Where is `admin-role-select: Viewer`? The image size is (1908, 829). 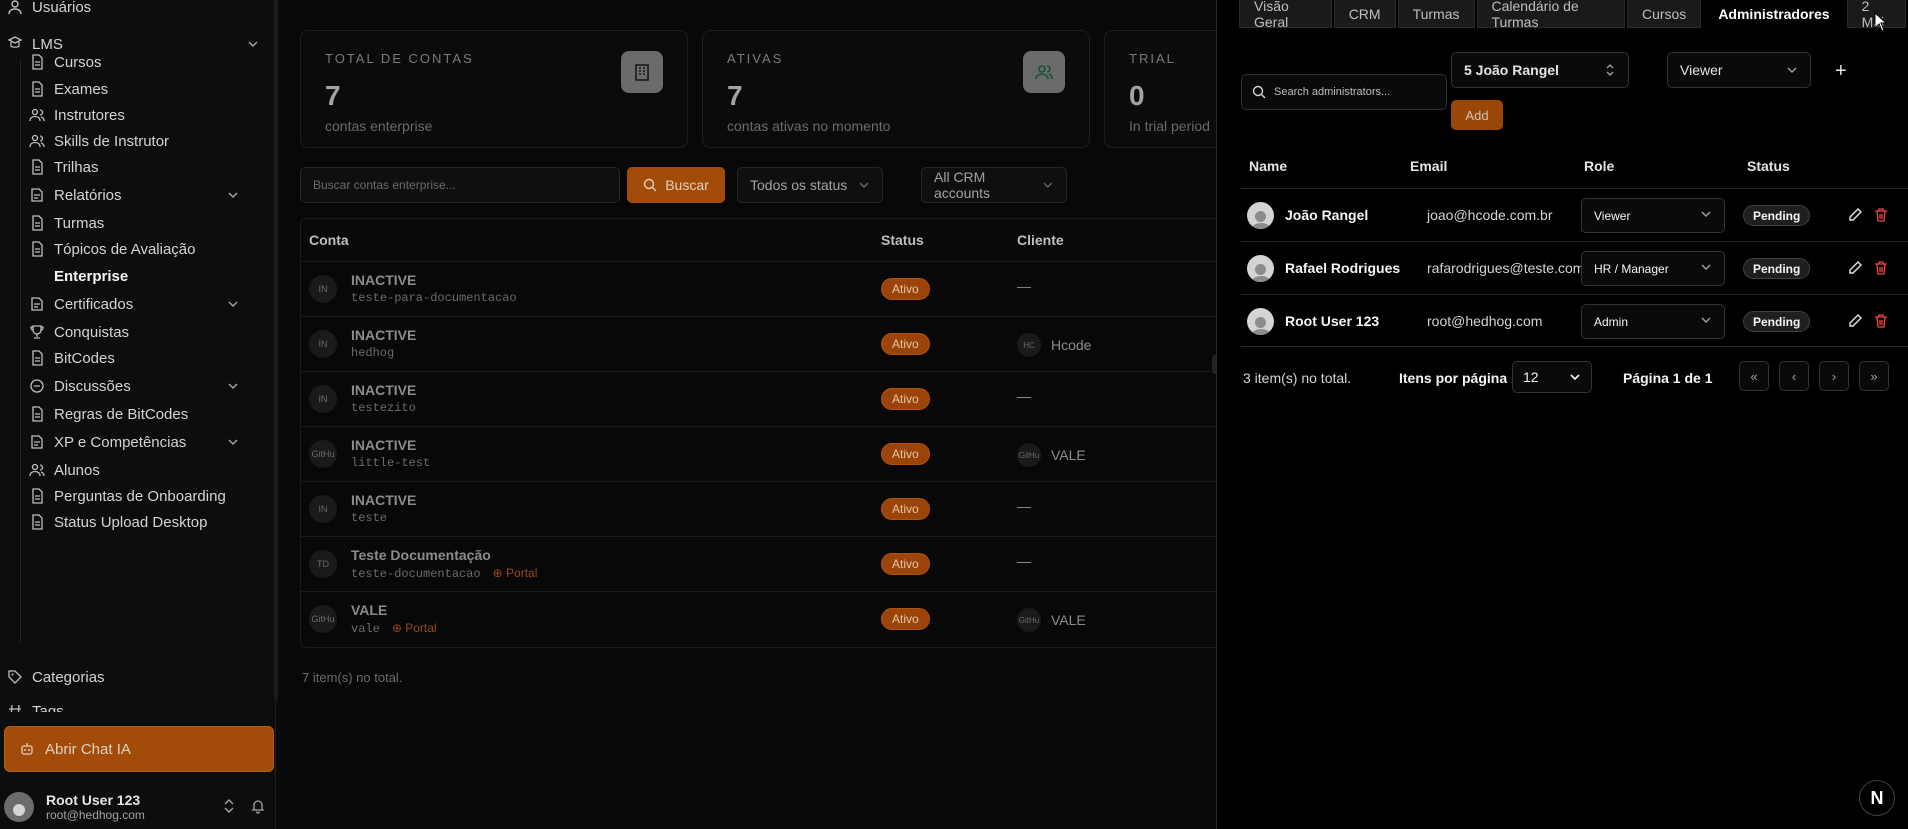
admin-role-select: Viewer is located at coordinates (1653, 215).